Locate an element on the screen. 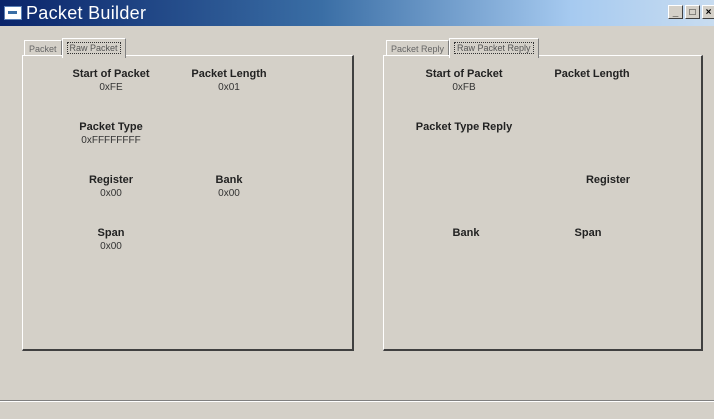 This screenshot has width=714, height=419. bank-value: 0x00 is located at coordinates (229, 193).